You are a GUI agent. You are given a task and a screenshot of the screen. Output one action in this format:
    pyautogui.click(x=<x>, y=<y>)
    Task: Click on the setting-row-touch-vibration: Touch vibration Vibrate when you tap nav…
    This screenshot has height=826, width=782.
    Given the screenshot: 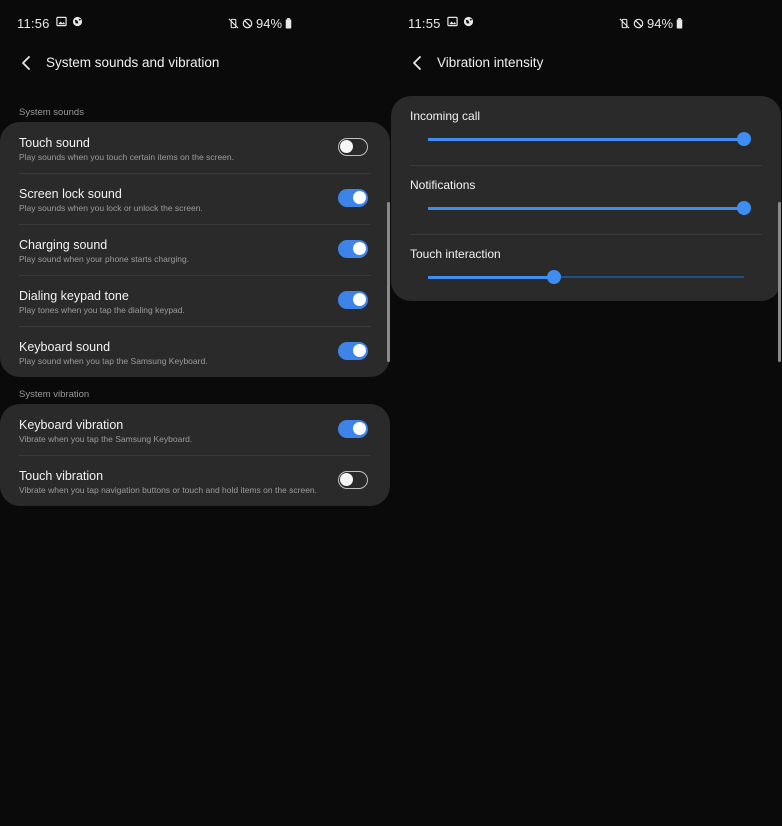 What is the action you would take?
    pyautogui.click(x=195, y=480)
    